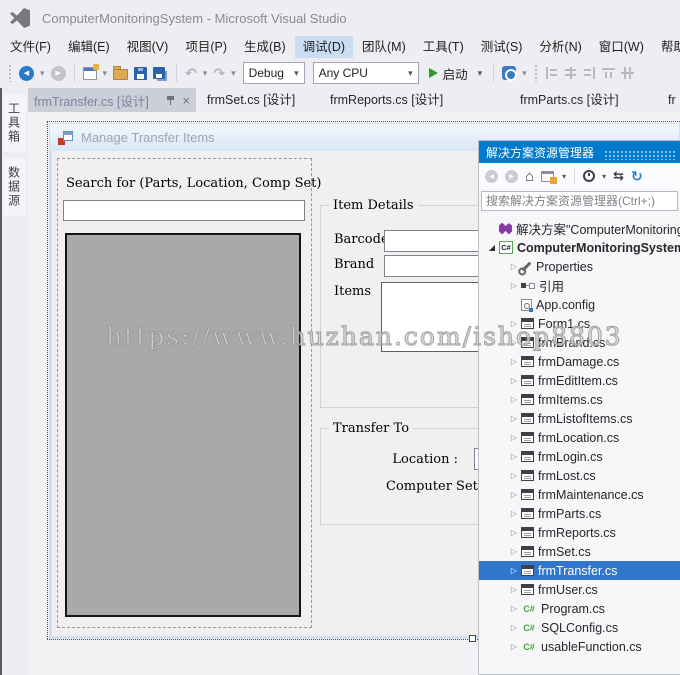 Image resolution: width=680 pixels, height=675 pixels. I want to click on menu-item-8: 测试(S), so click(502, 47).